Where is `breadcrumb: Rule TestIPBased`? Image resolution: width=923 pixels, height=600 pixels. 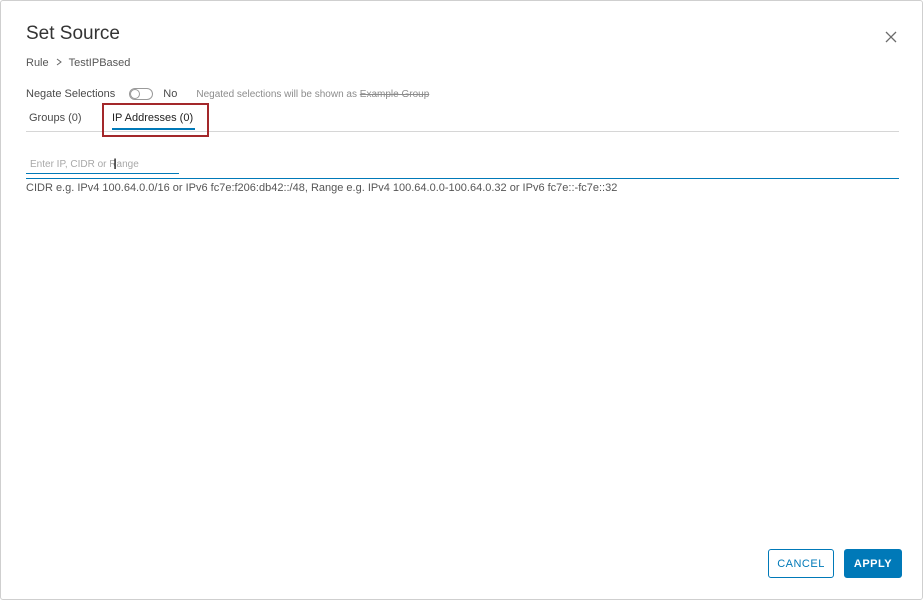
breadcrumb: Rule TestIPBased is located at coordinates (78, 63).